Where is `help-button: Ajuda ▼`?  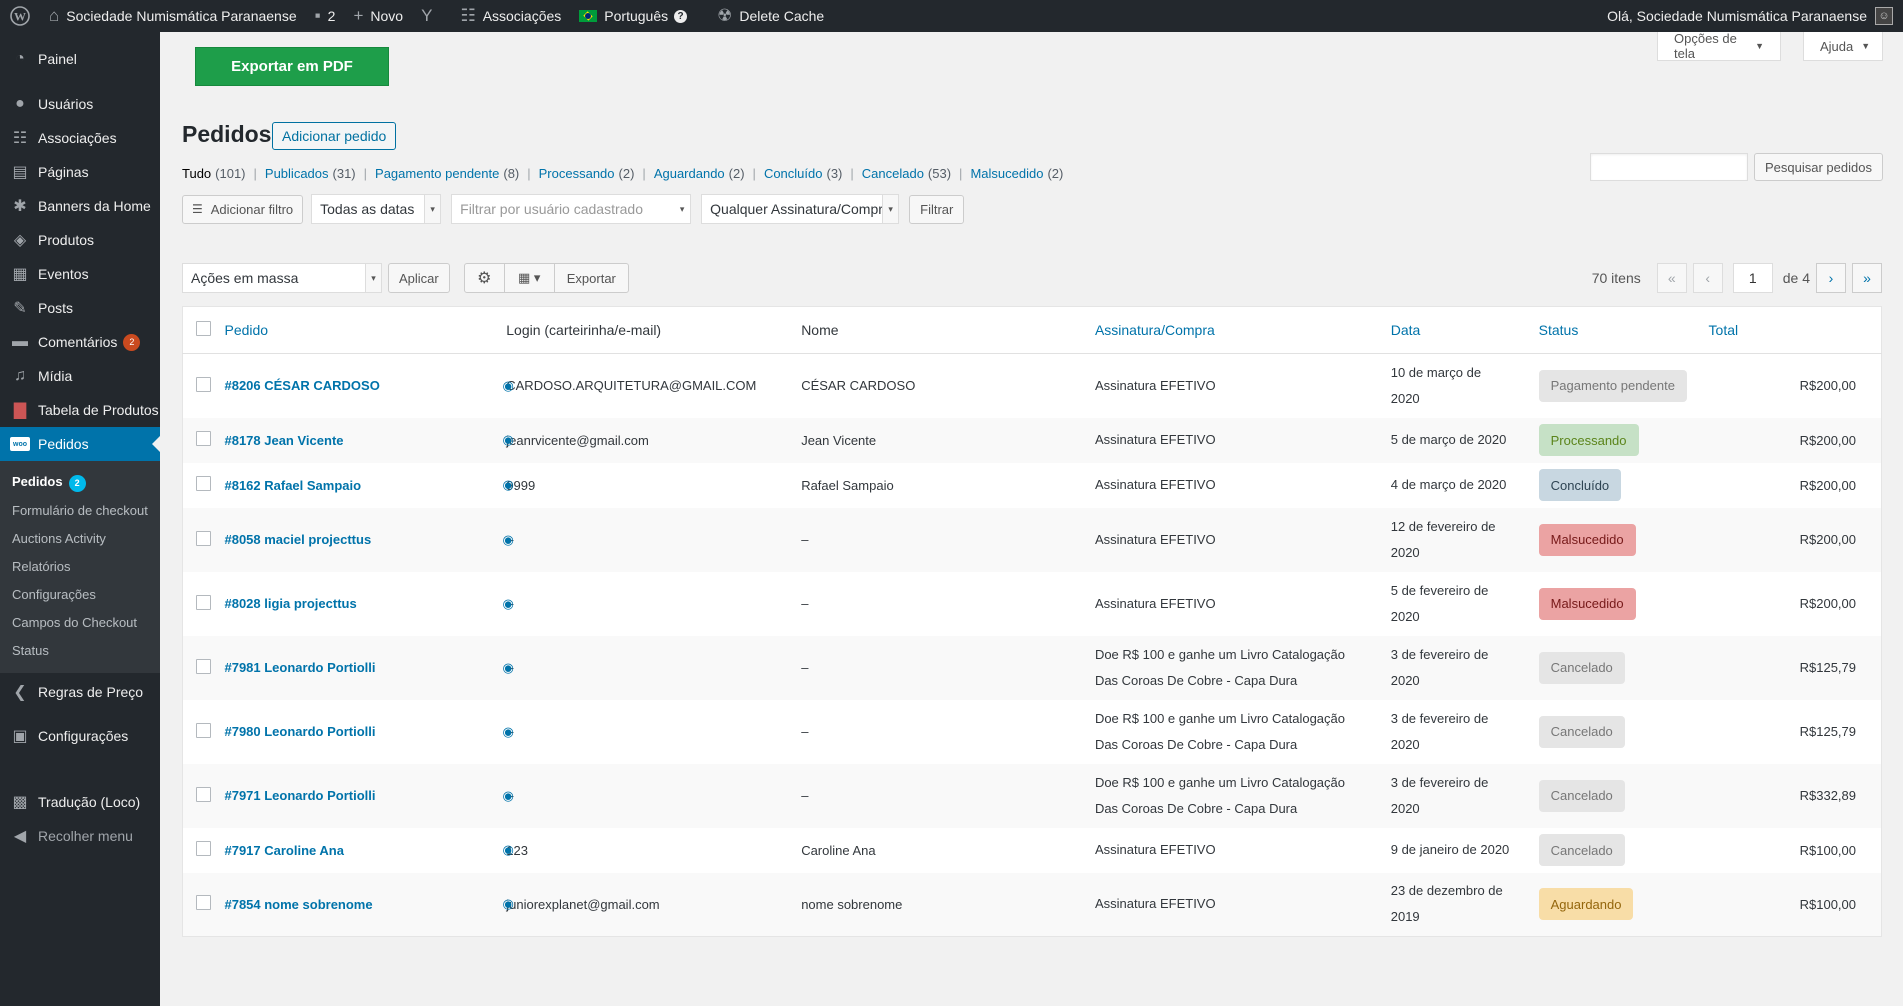
help-button: Ajuda ▼ is located at coordinates (1843, 46).